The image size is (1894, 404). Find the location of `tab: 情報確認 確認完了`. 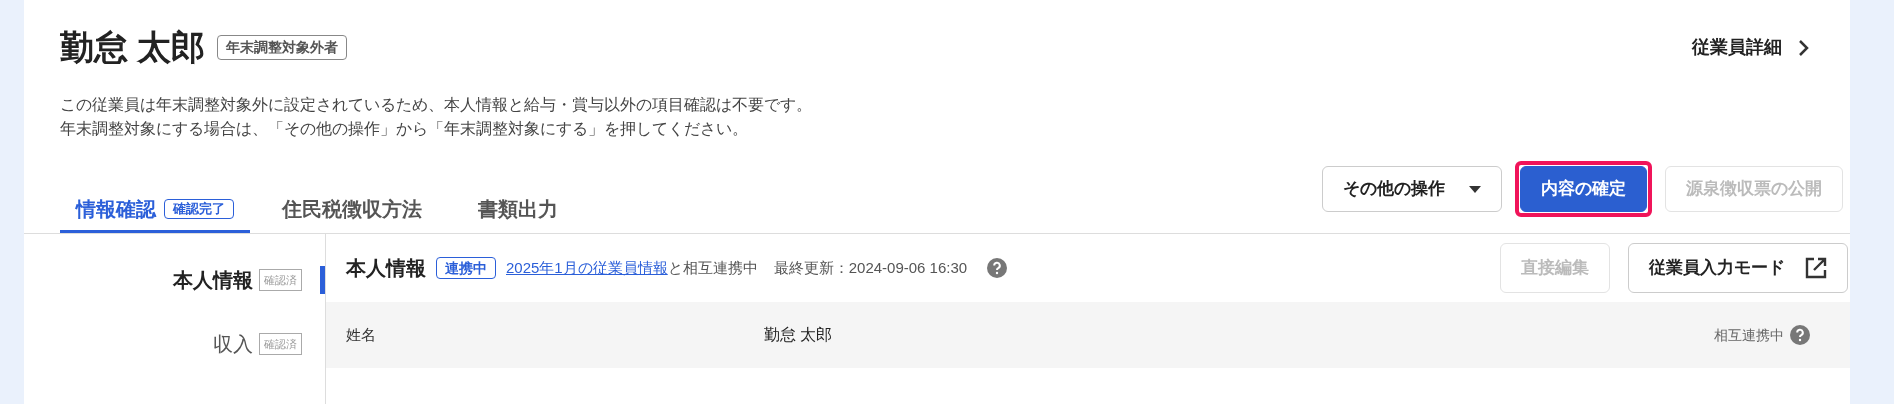

tab: 情報確認 確認完了 is located at coordinates (155, 213).